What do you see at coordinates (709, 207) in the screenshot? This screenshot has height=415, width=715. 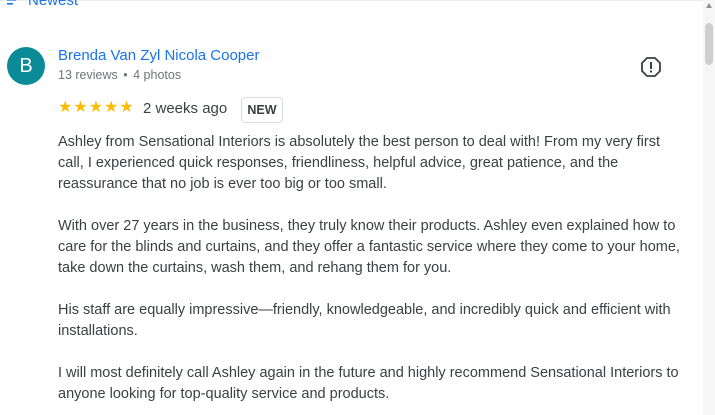 I see `vertical-scrollbar` at bounding box center [709, 207].